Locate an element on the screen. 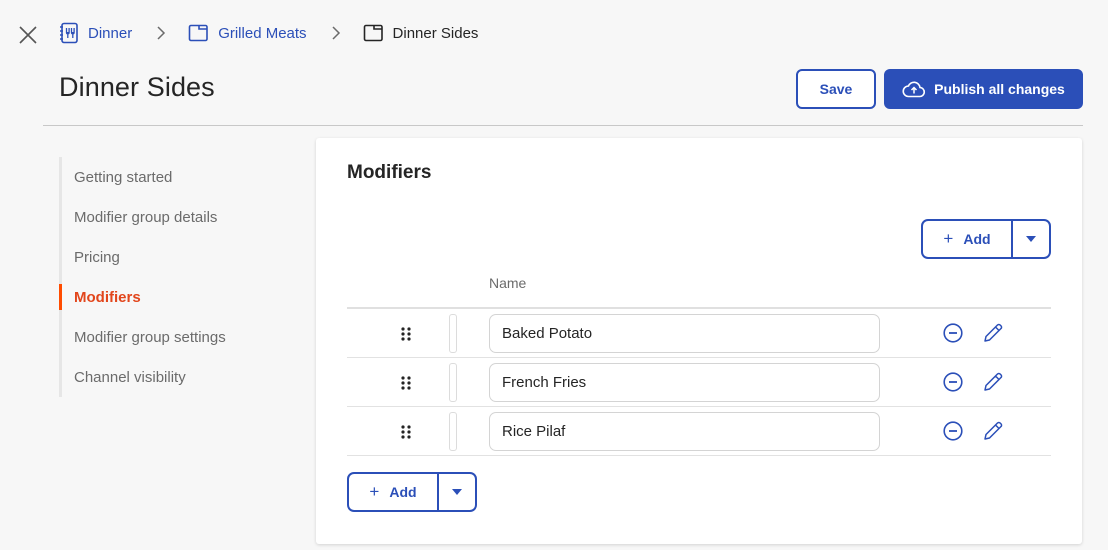 Image resolution: width=1108 pixels, height=550 pixels. page-title: Dinner Sides is located at coordinates (137, 87).